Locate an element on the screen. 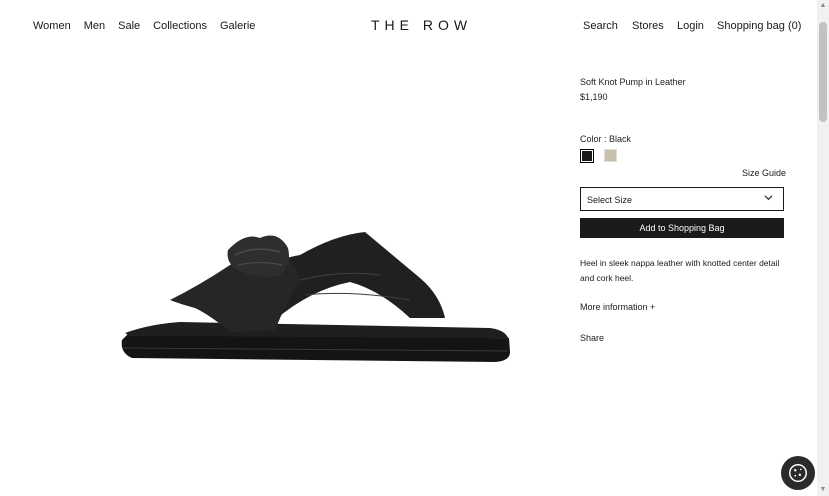 The height and width of the screenshot is (496, 829). product-title: Soft Knot Pump in Leather is located at coordinates (633, 82).